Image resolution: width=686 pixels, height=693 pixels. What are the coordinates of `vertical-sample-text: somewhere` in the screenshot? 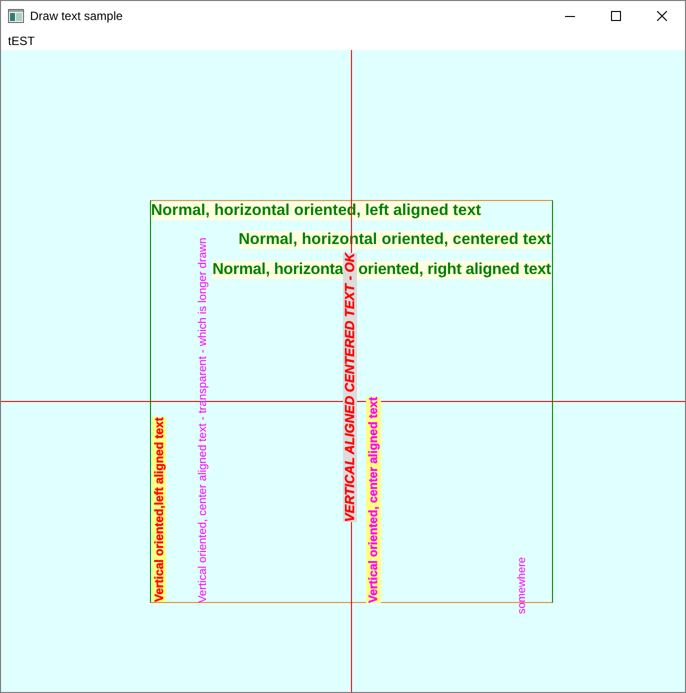 It's located at (522, 585).